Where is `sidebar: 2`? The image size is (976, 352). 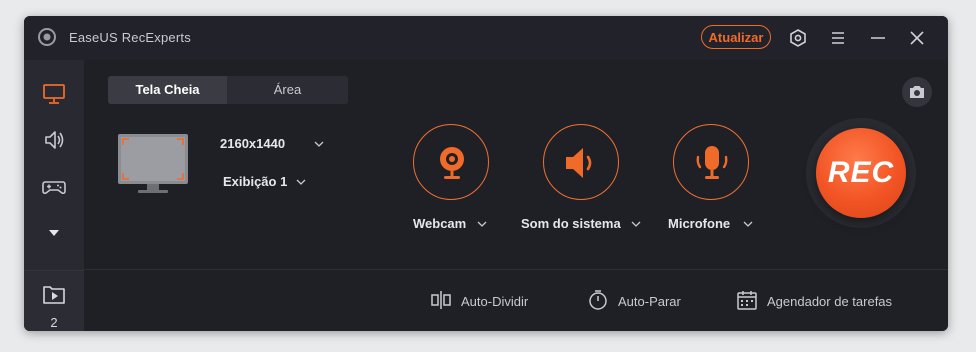
sidebar: 2 is located at coordinates (54, 195).